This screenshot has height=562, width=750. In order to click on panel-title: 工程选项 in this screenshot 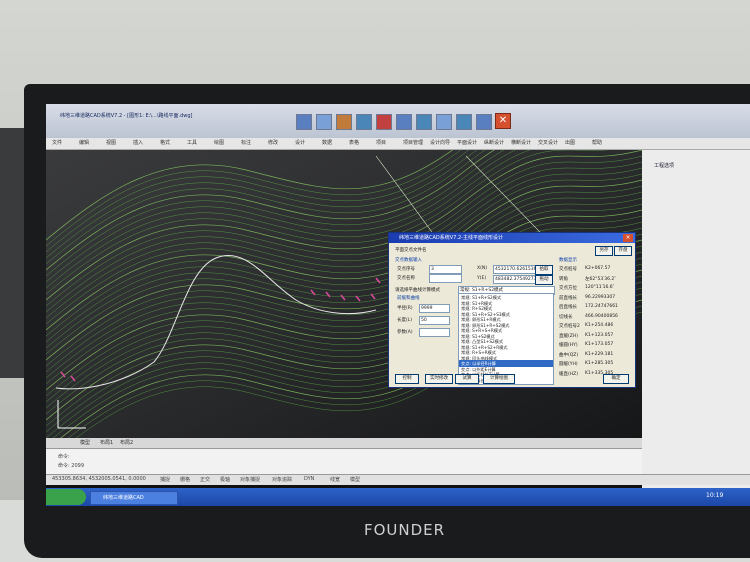, I will do `click(664, 166)`.